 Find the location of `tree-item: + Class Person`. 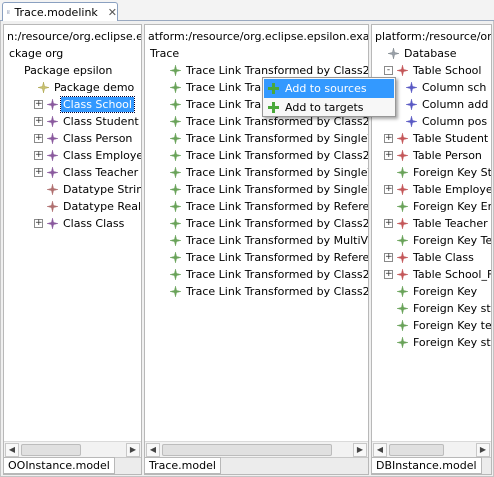

tree-item: + Class Person is located at coordinates (72, 138).